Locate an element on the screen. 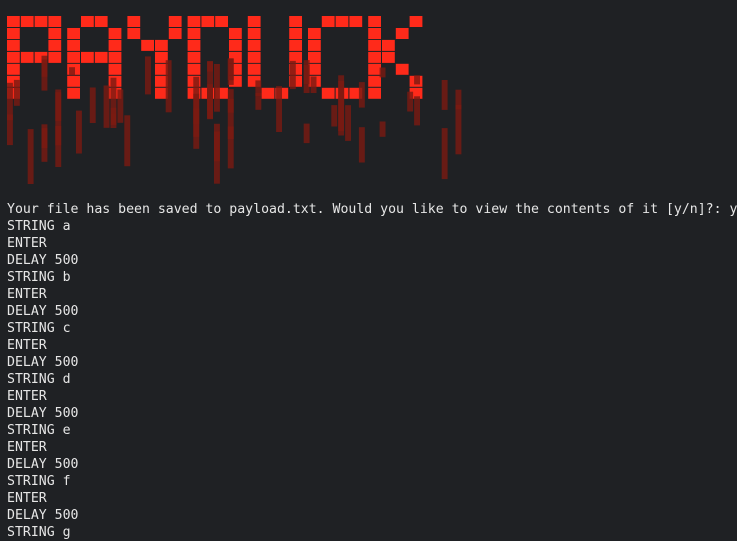 This screenshot has width=737, height=541. file-line: STRING e is located at coordinates (39, 430).